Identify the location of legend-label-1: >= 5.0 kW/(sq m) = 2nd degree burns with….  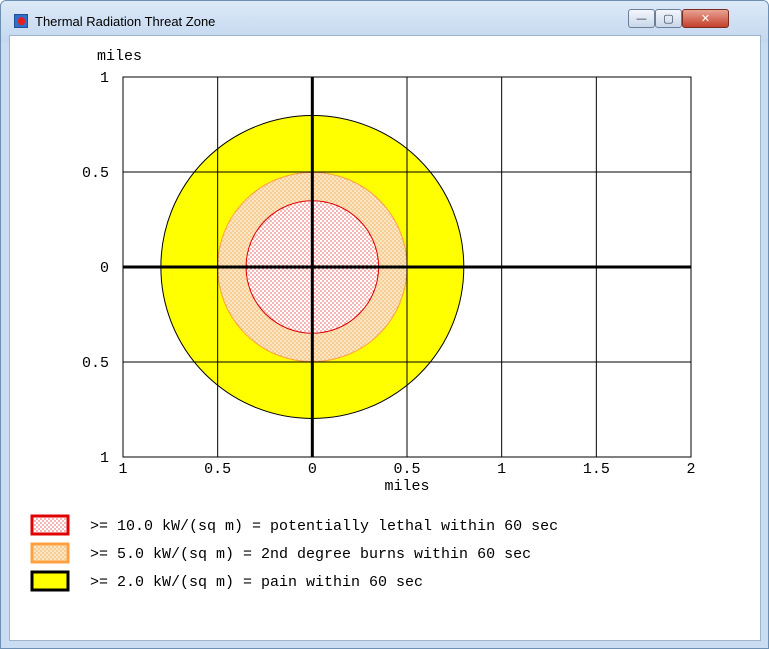
(310, 554).